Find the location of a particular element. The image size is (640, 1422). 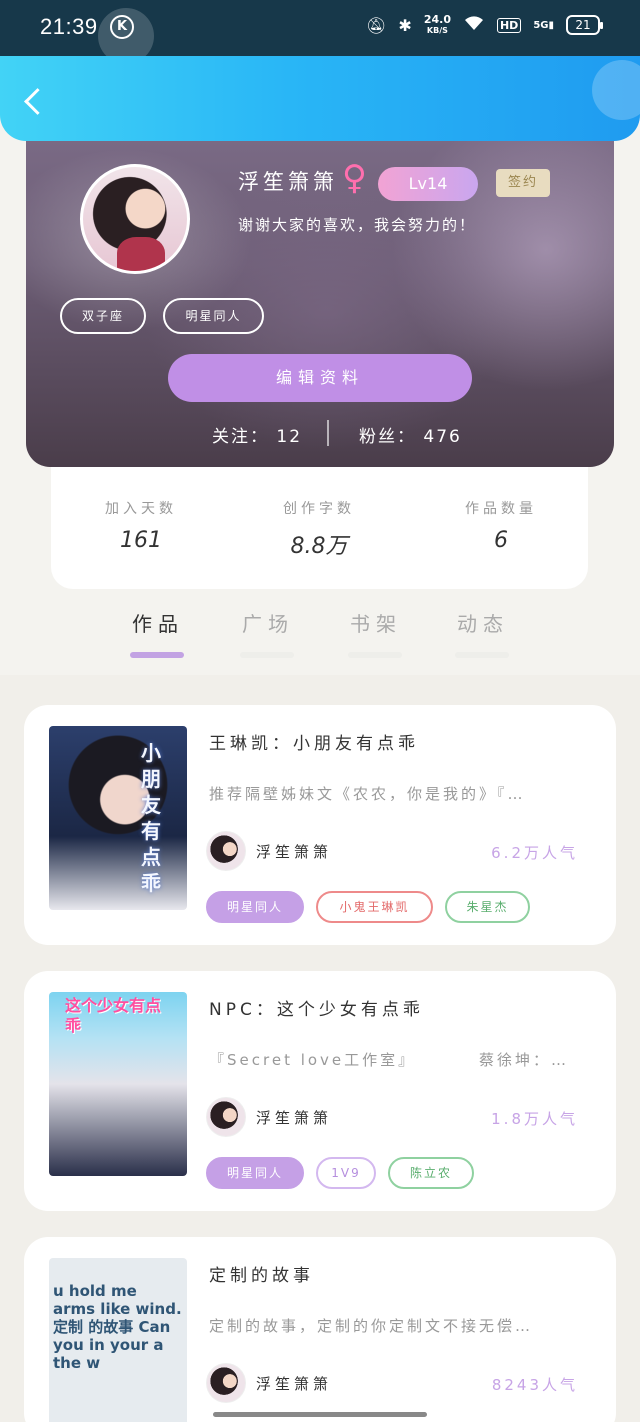

tab-activity: 动态 is located at coordinates (482, 633).